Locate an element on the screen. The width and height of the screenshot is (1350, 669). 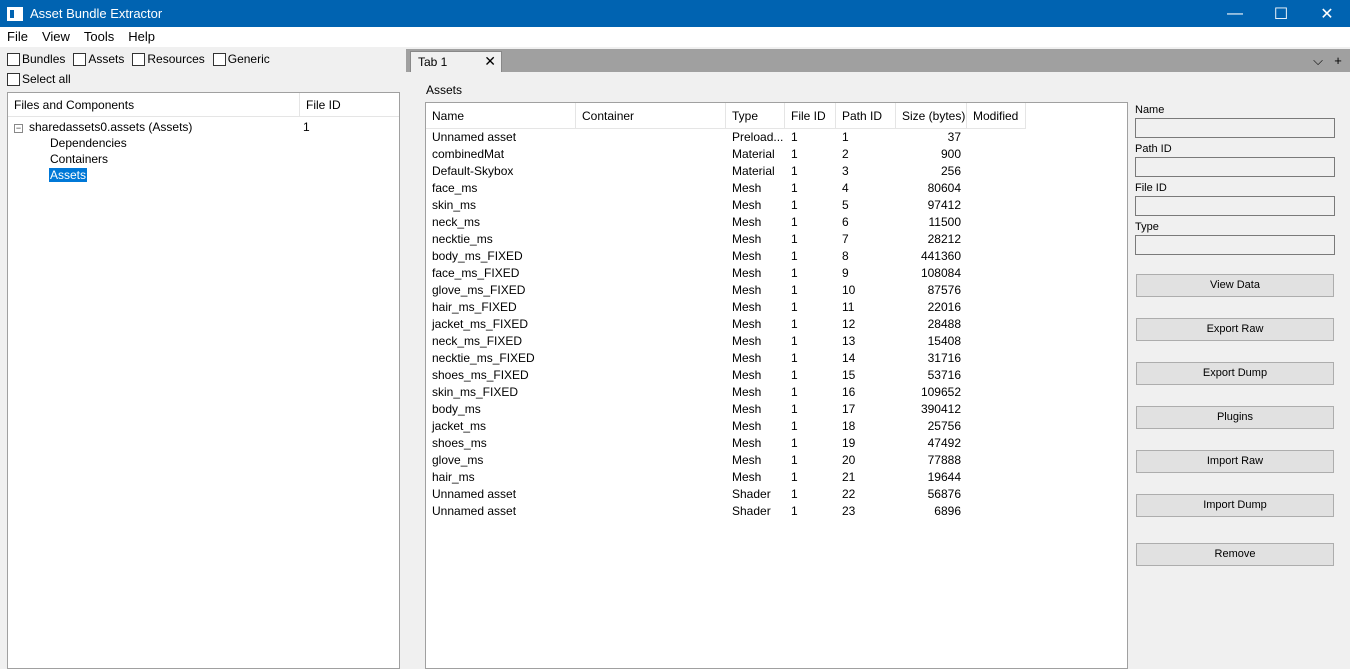
table-row: jacket_ms Mesh 1 18 25756 is located at coordinates (726, 426).